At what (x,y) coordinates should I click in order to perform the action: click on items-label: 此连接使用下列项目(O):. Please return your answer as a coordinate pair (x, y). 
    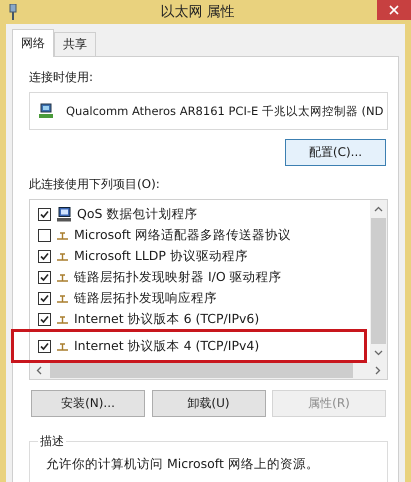
    Looking at the image, I should click on (95, 184).